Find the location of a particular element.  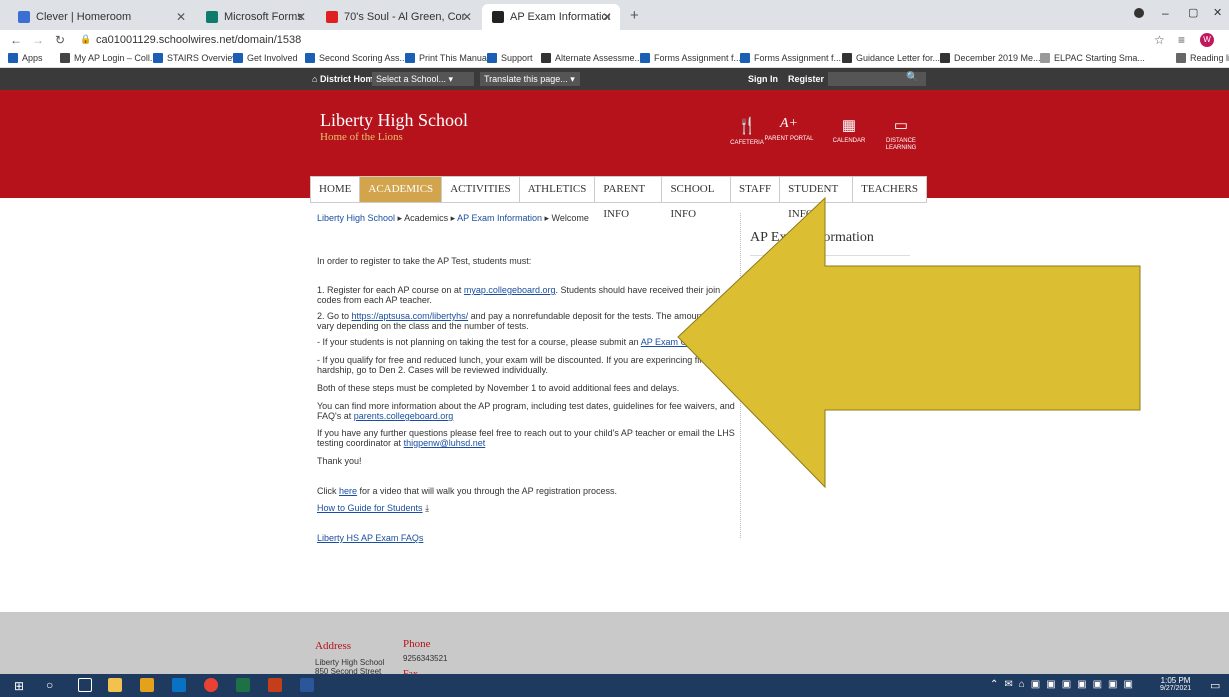

clever-icon is located at coordinates (24, 17).